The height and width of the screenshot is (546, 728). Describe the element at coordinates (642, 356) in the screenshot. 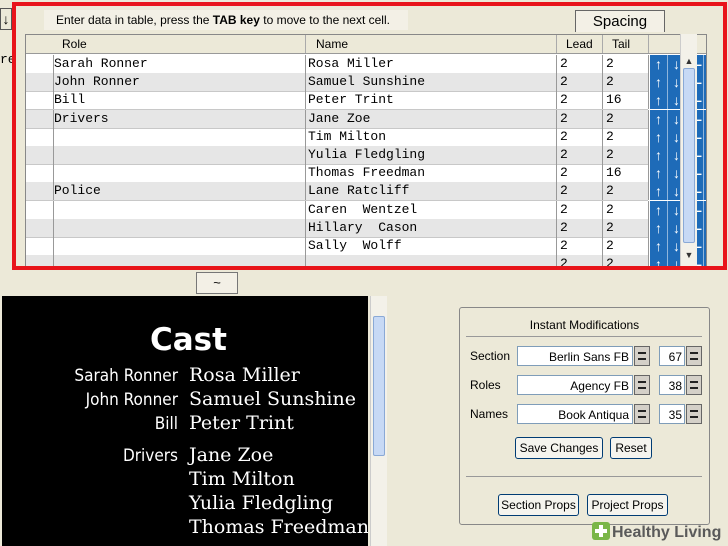

I see `section-font-spinner-icon` at that location.